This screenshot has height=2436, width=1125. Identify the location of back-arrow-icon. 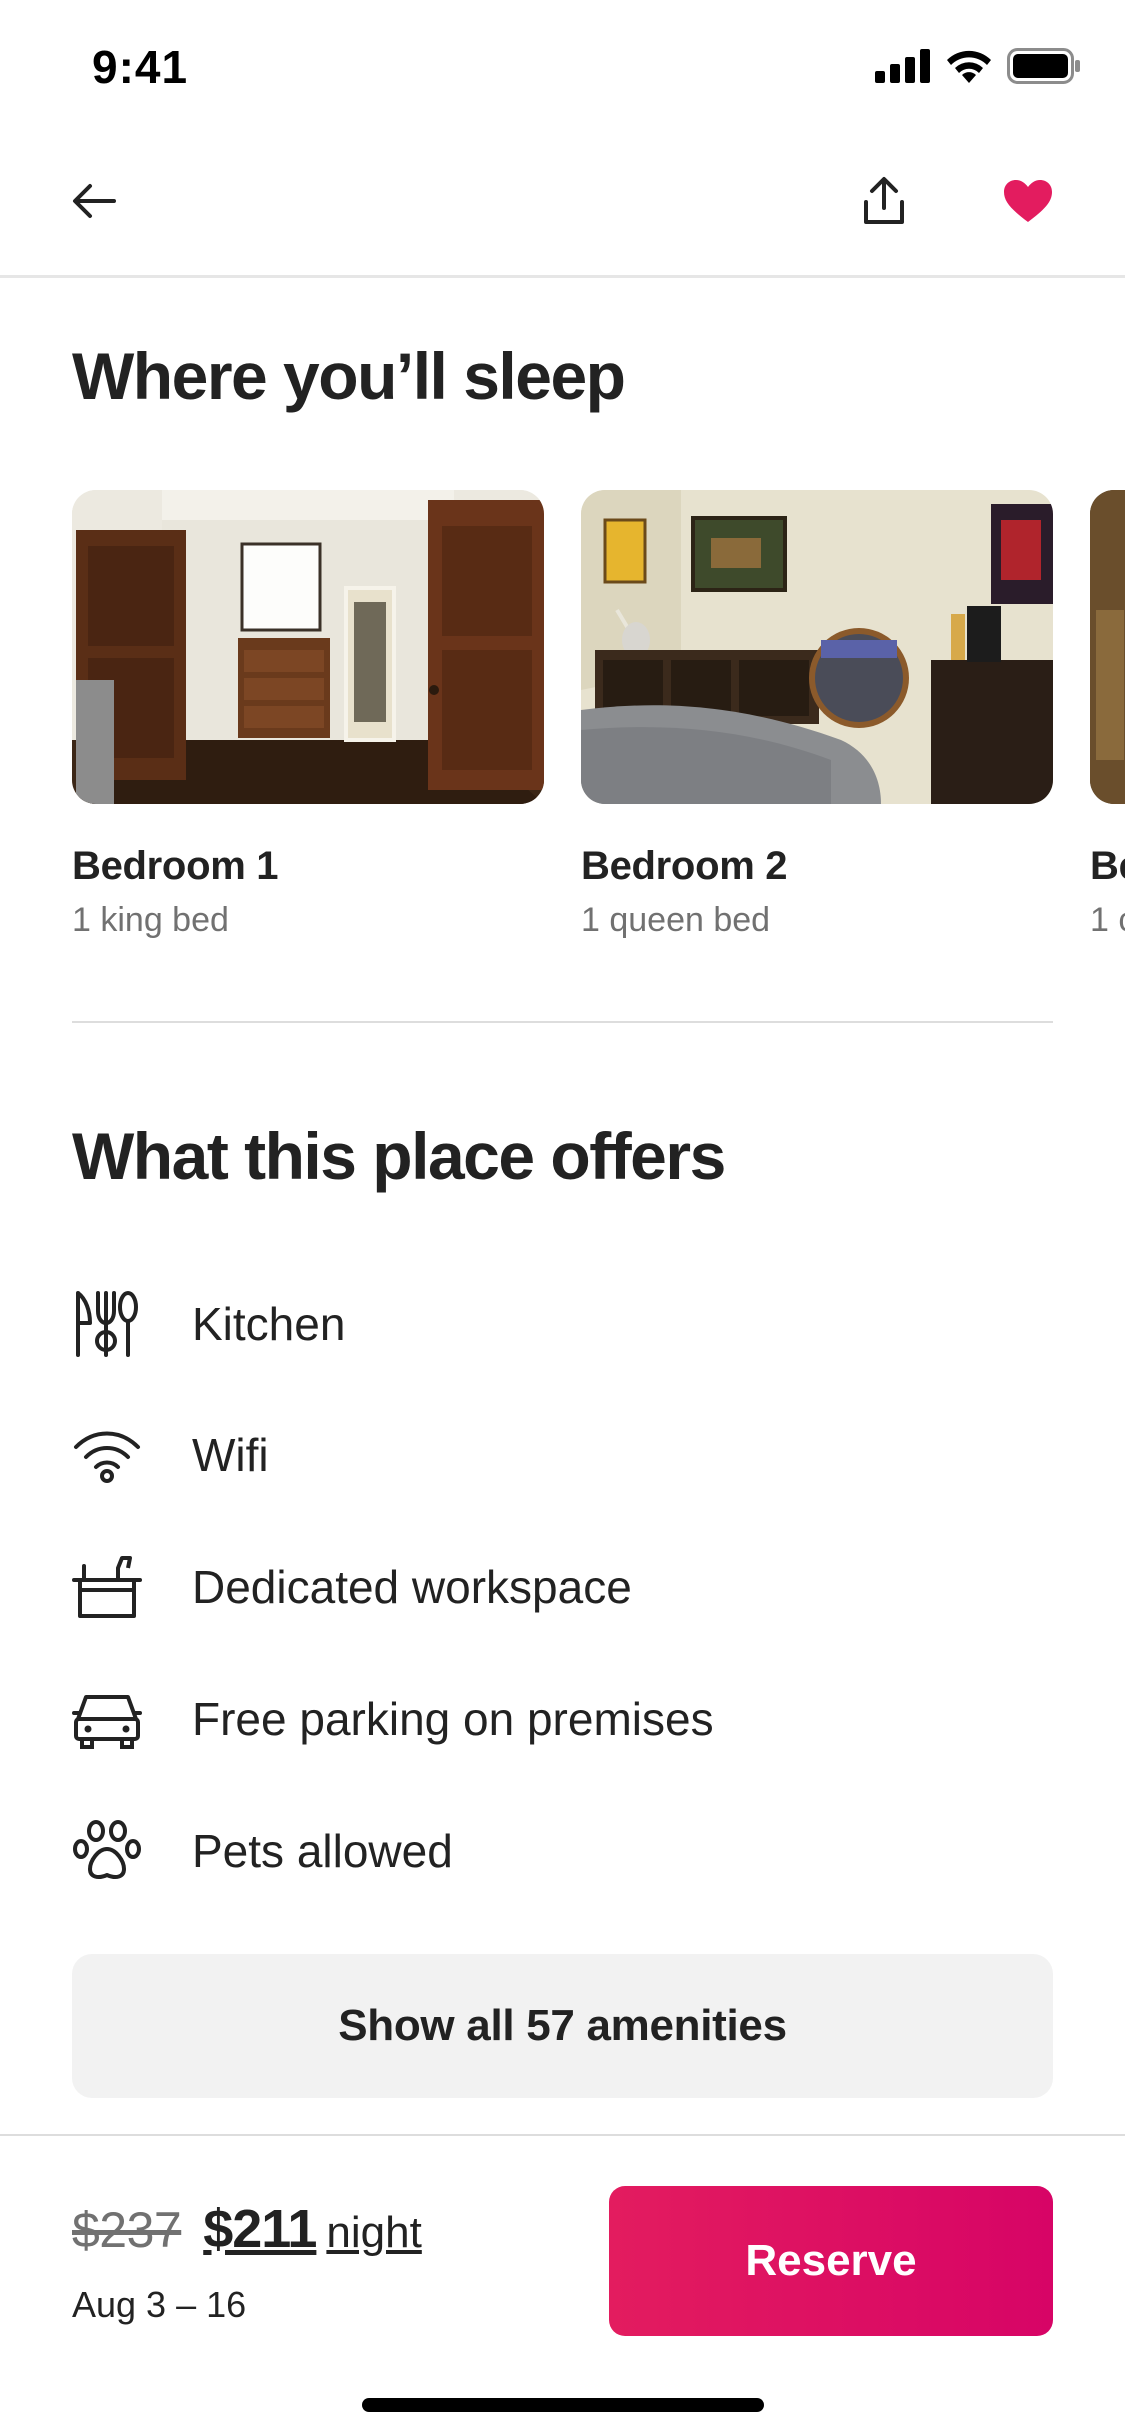
(94, 203).